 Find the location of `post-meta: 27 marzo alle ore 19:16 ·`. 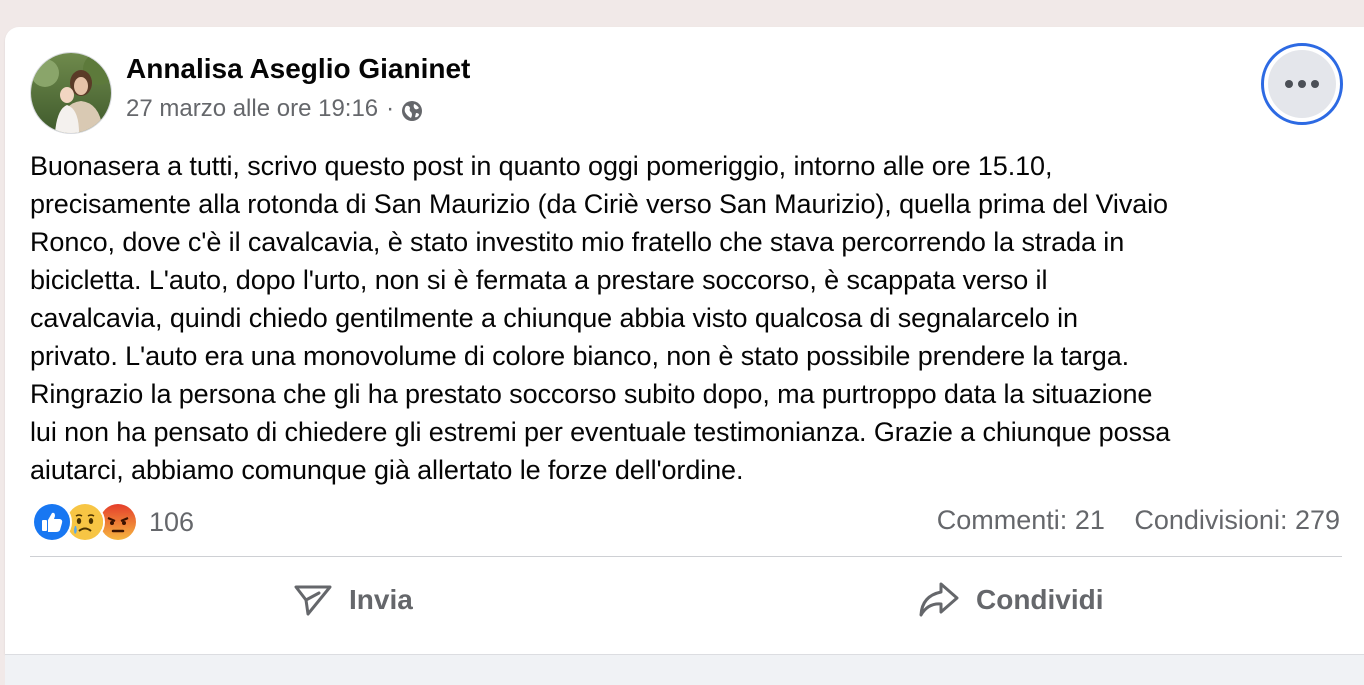

post-meta: 27 marzo alle ore 19:16 · is located at coordinates (275, 109).